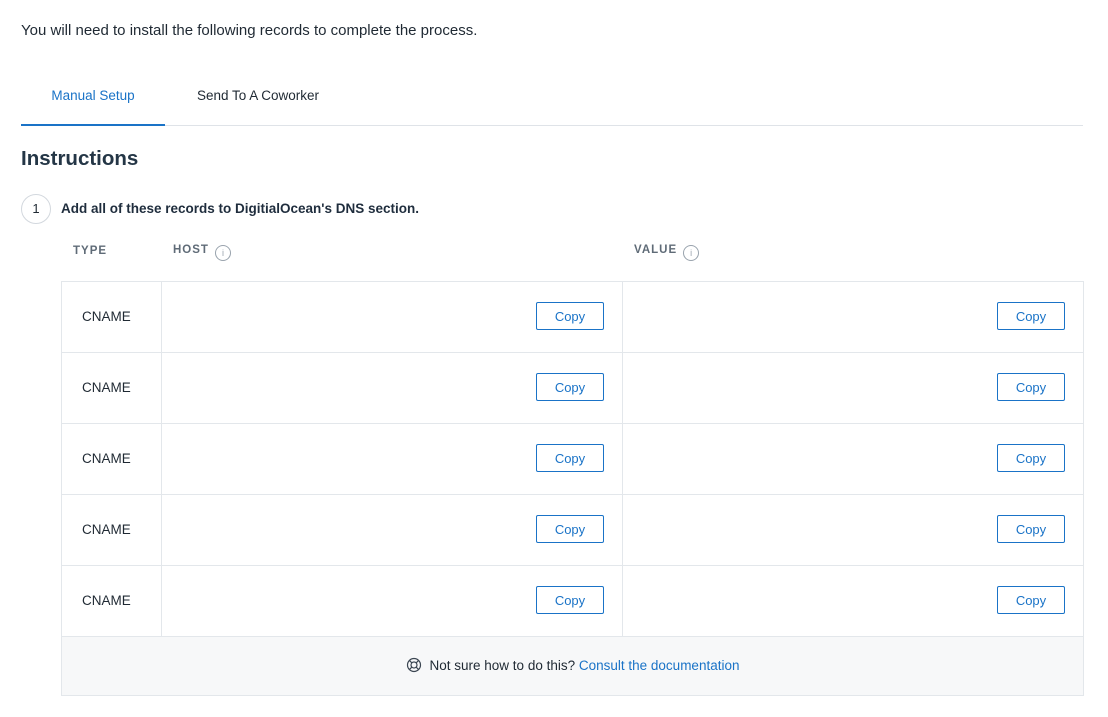  I want to click on header-value: VALUE i, so click(667, 252).